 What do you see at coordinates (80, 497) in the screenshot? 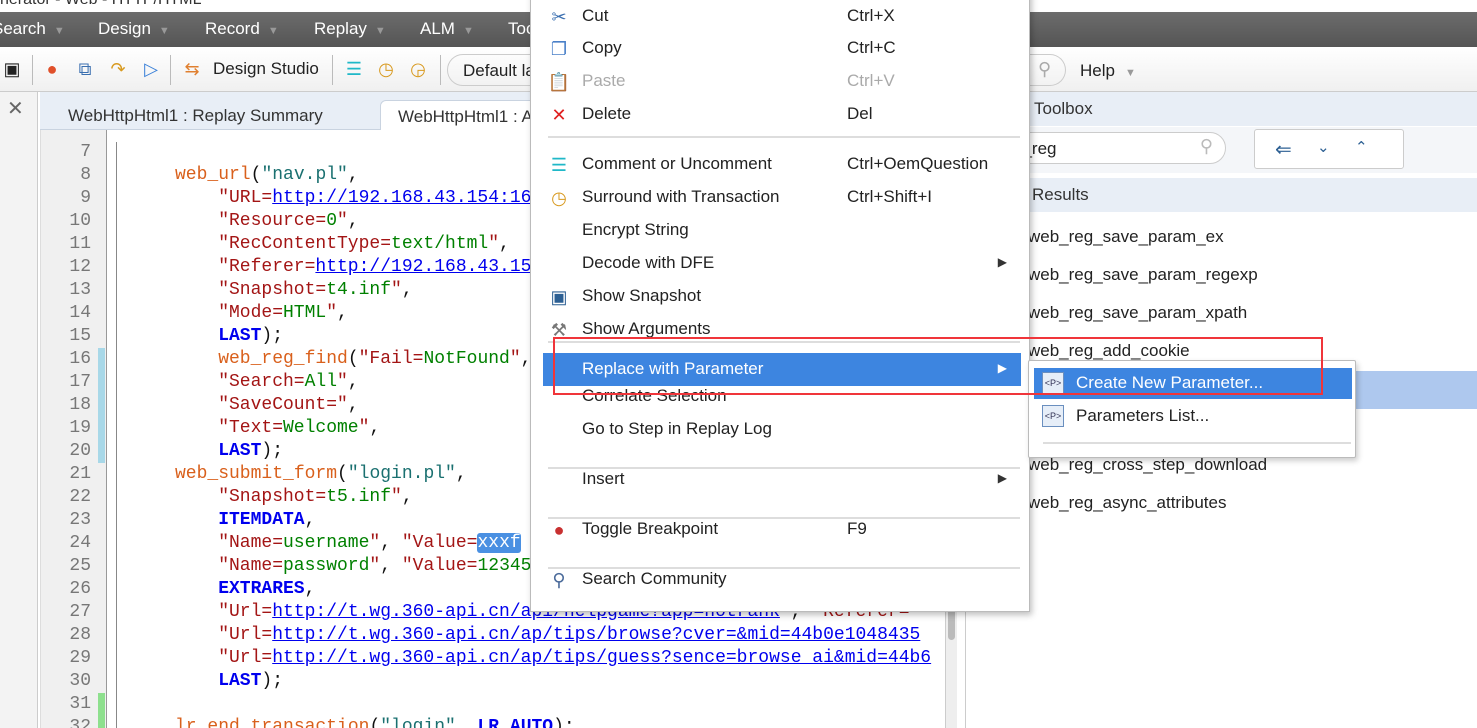
I see `line-number: 22` at bounding box center [80, 497].